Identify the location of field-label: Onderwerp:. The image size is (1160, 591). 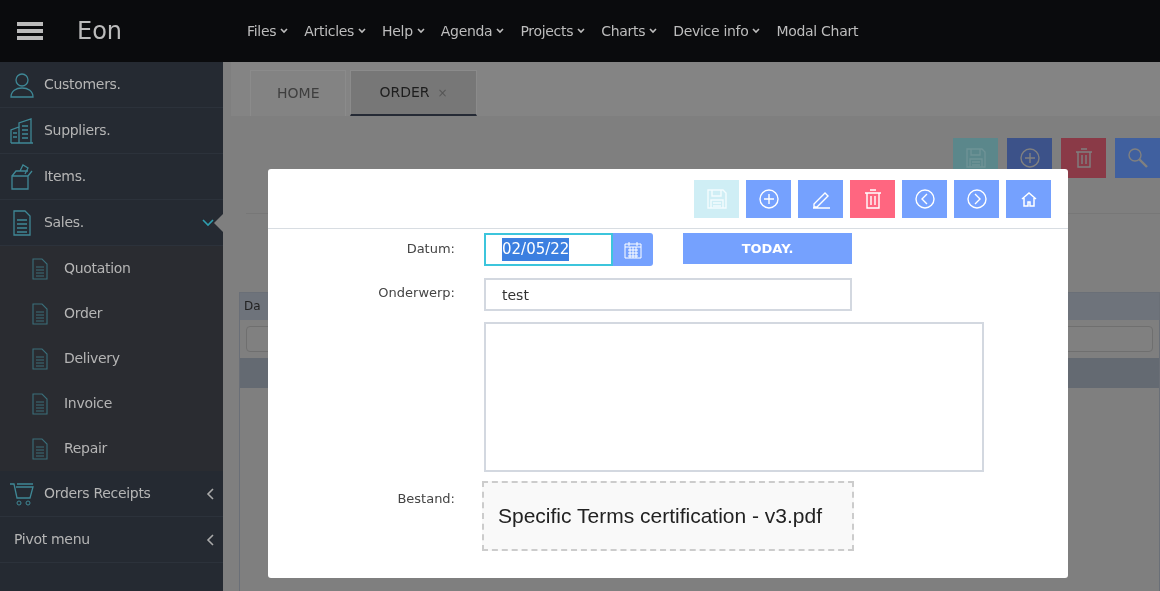
(416, 293).